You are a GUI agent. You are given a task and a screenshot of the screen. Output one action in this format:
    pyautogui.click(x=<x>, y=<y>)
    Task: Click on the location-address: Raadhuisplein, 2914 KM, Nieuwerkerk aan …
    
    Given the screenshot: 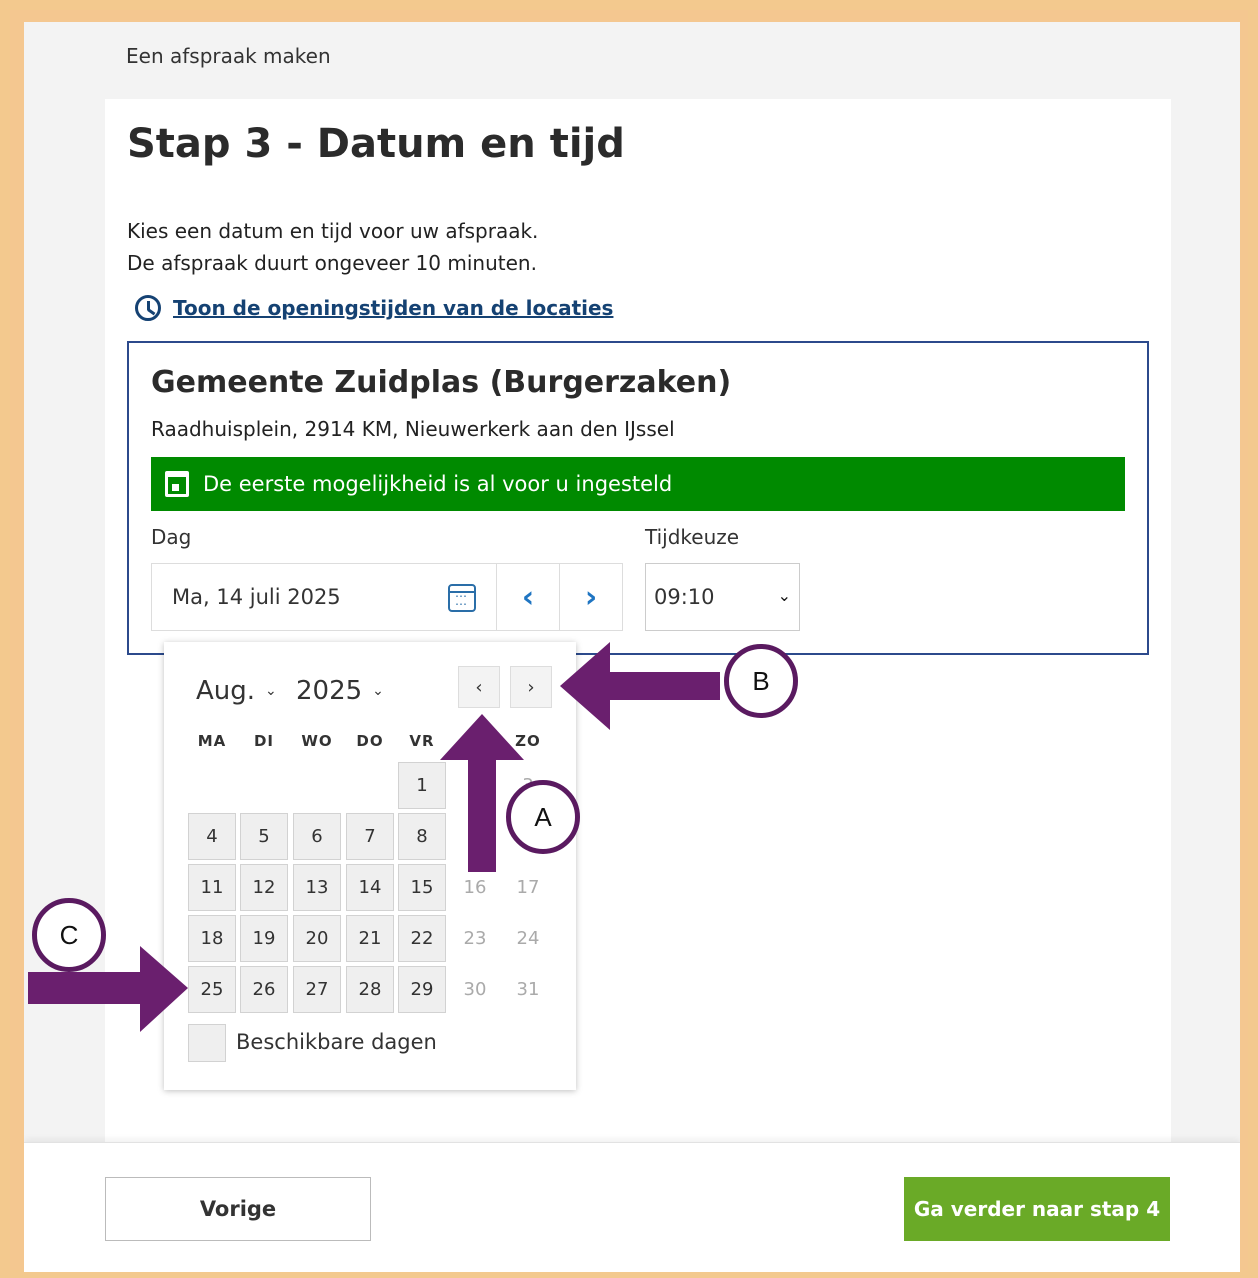 What is the action you would take?
    pyautogui.click(x=413, y=429)
    